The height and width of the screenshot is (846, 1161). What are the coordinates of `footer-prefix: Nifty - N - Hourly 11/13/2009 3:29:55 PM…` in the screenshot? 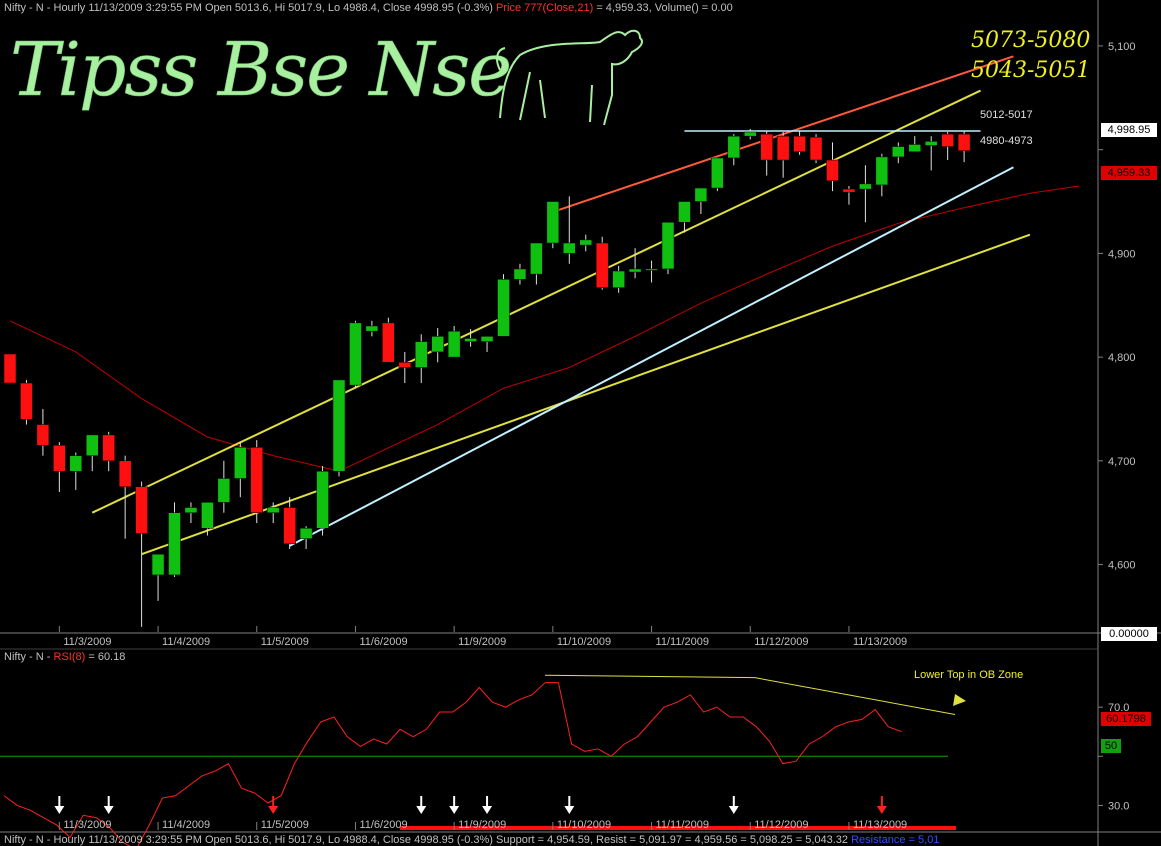 It's located at (248, 840).